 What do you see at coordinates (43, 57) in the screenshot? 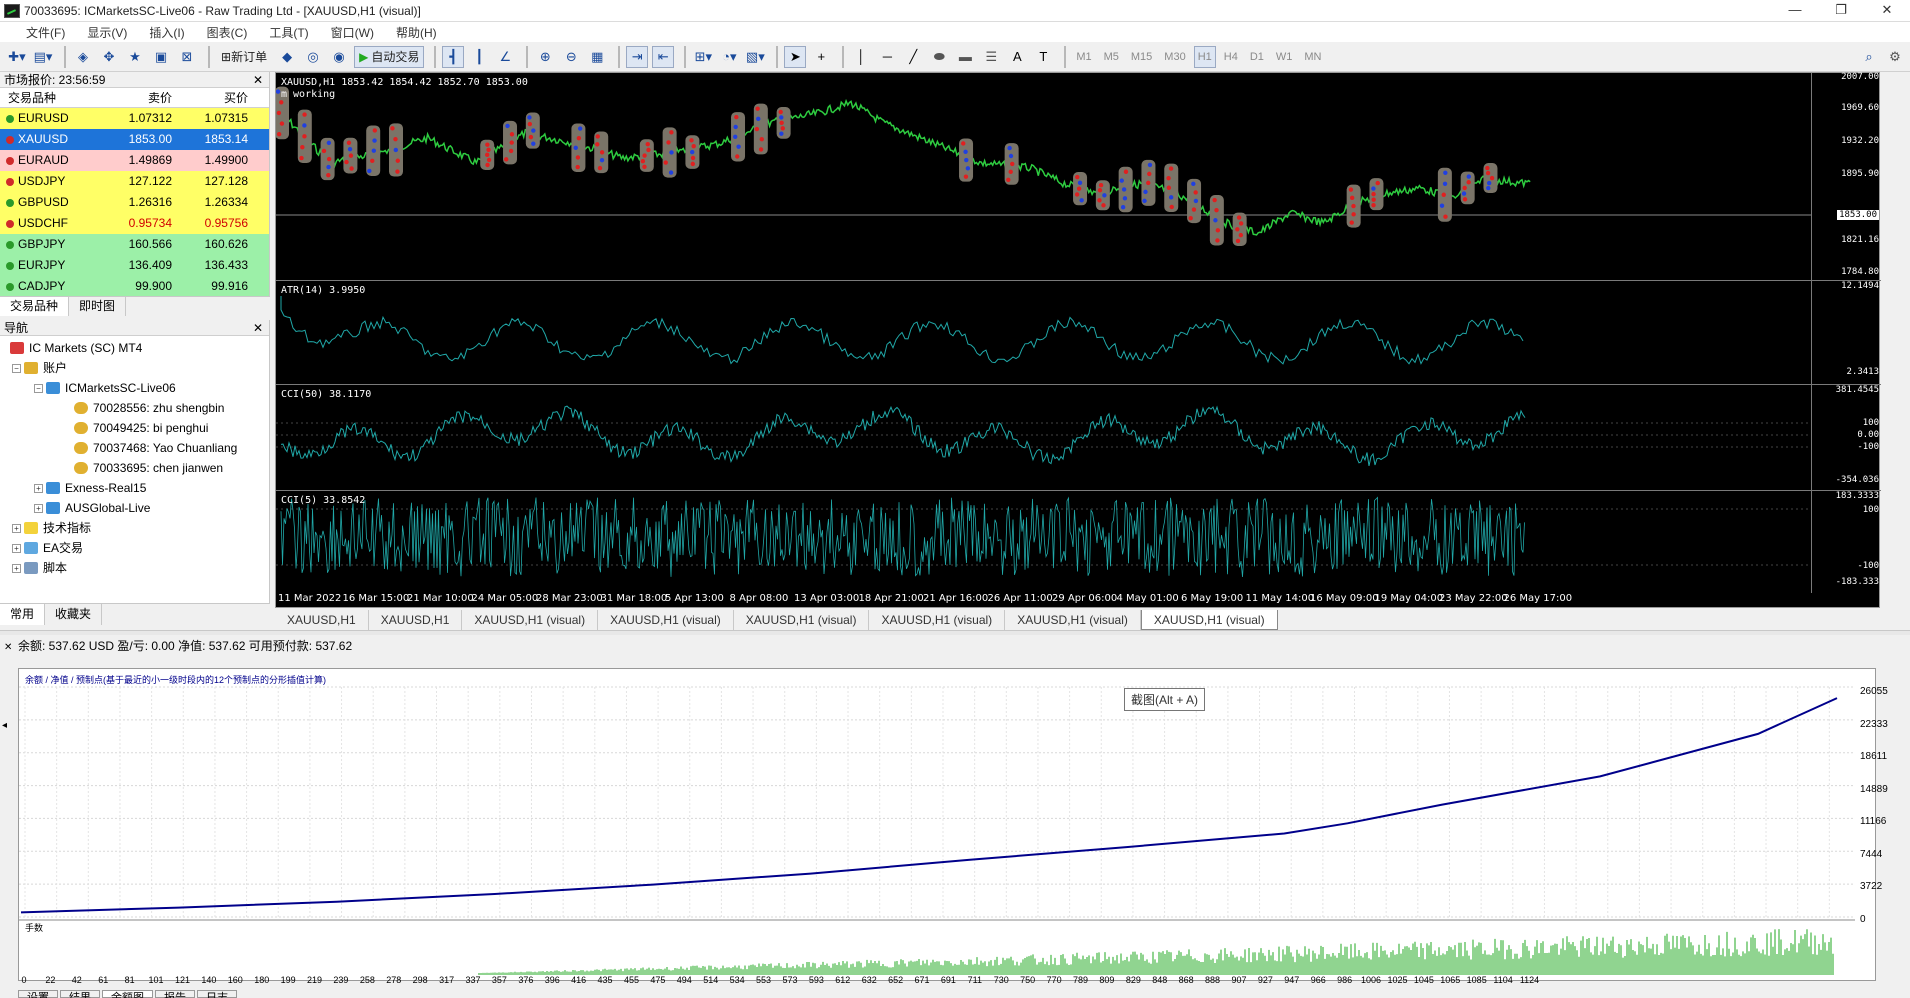
I see `profiles-icon: ▤▾` at bounding box center [43, 57].